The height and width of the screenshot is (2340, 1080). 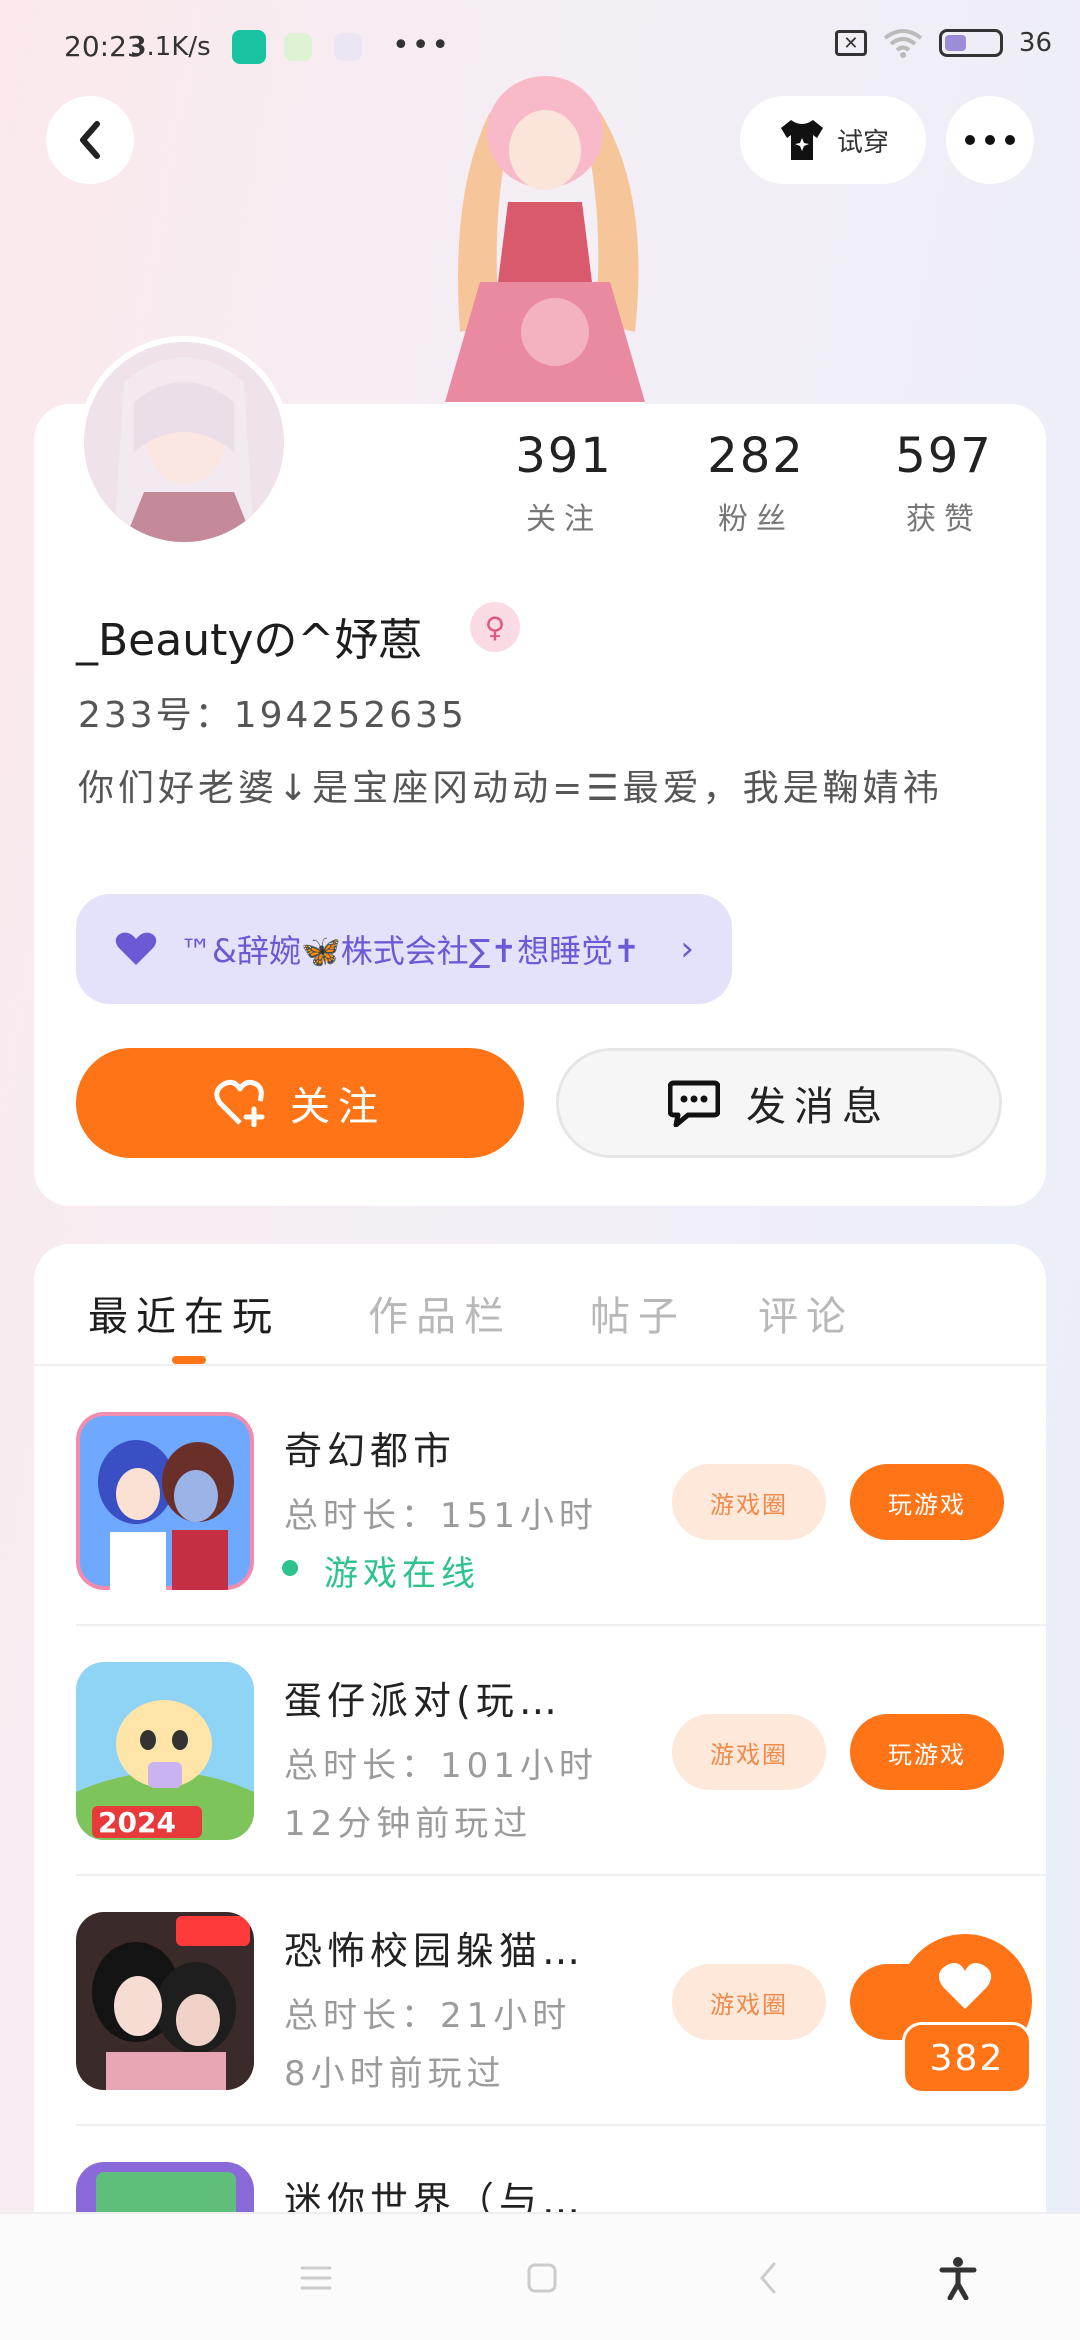 What do you see at coordinates (165, 2187) in the screenshot?
I see `game-icon-mini-world` at bounding box center [165, 2187].